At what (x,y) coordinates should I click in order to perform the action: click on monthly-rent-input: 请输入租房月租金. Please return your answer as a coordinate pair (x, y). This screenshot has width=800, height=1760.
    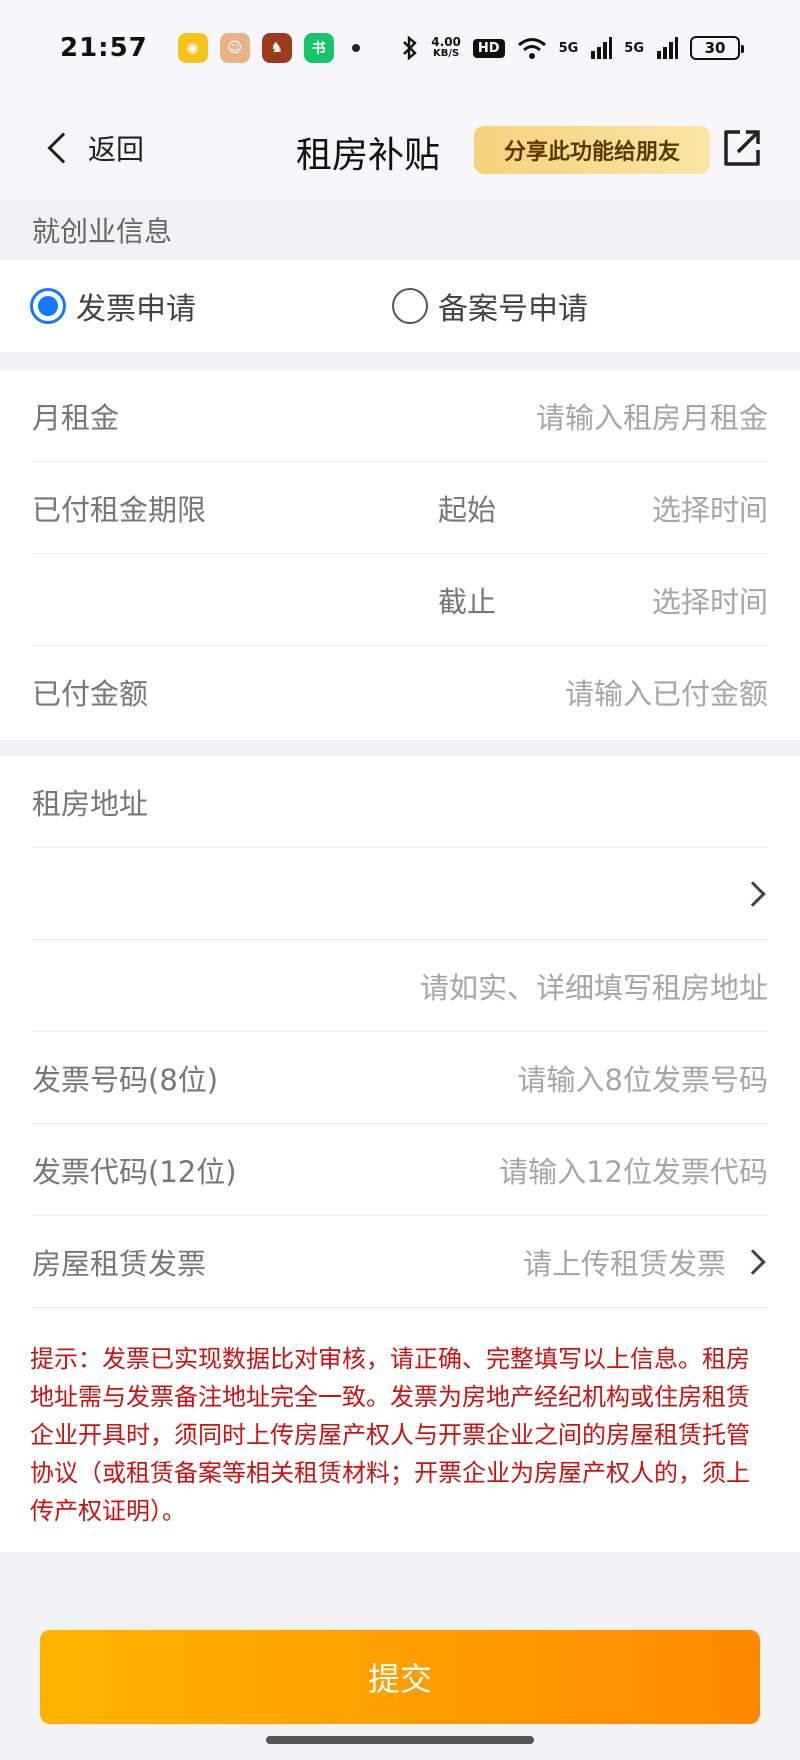
    Looking at the image, I should click on (652, 416).